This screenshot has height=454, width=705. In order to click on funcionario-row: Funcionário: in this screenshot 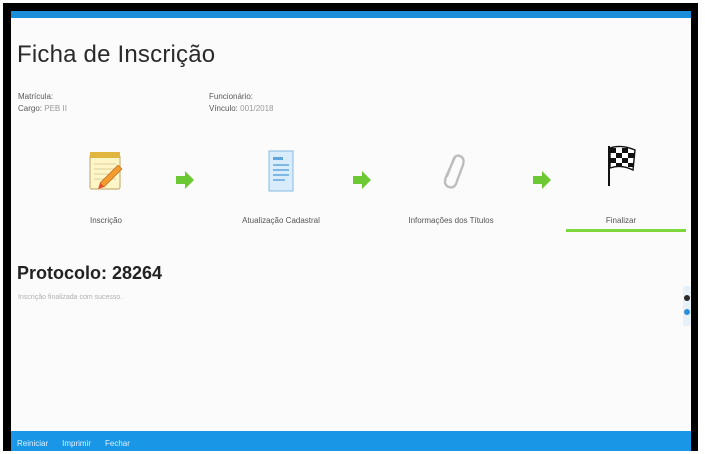, I will do `click(241, 97)`.